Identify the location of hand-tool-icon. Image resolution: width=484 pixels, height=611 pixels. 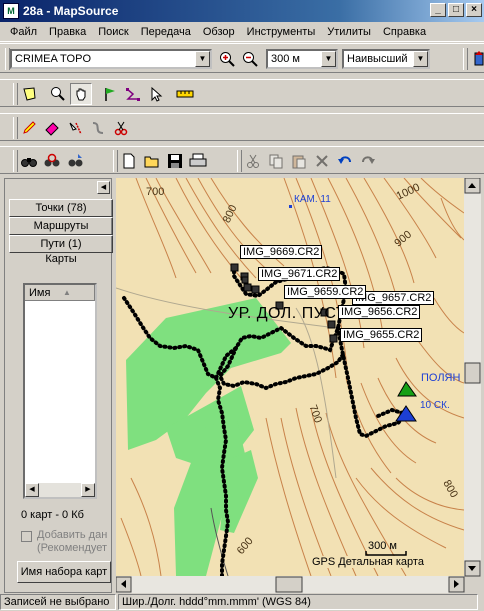
(81, 94).